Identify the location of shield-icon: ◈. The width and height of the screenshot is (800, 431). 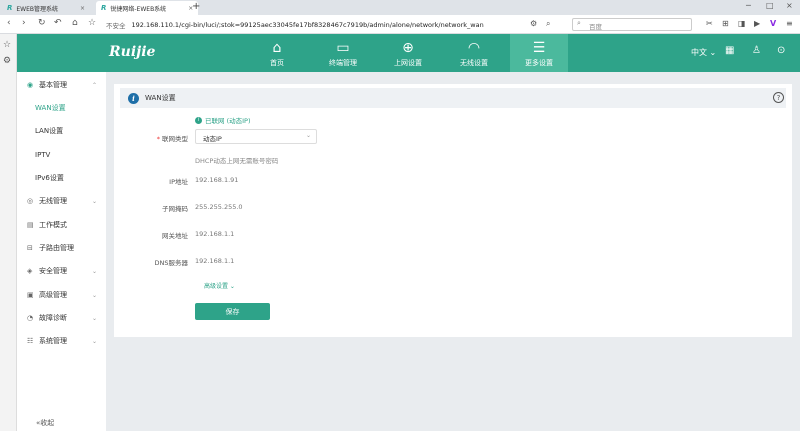
(30, 271).